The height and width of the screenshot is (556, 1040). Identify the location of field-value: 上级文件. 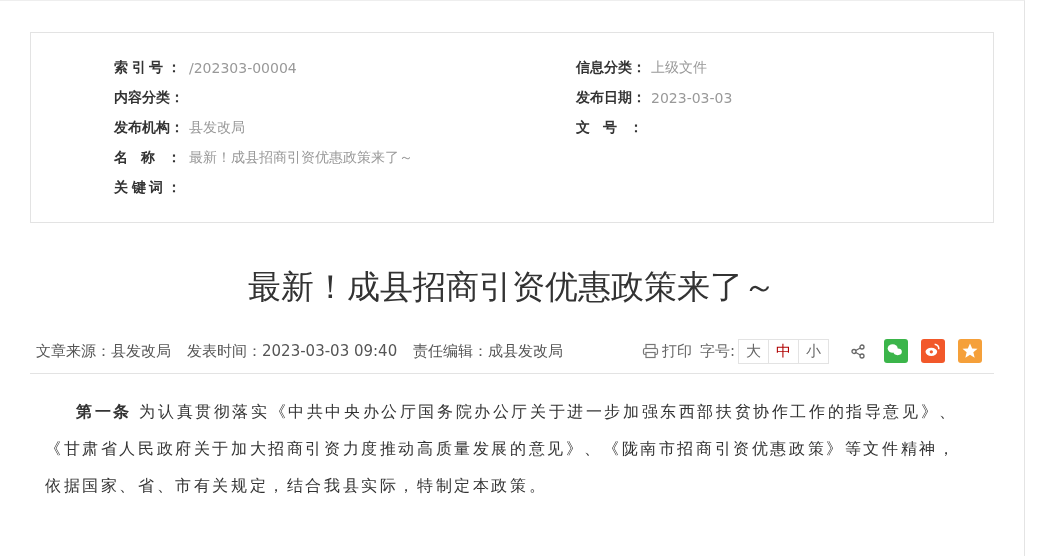
(679, 68).